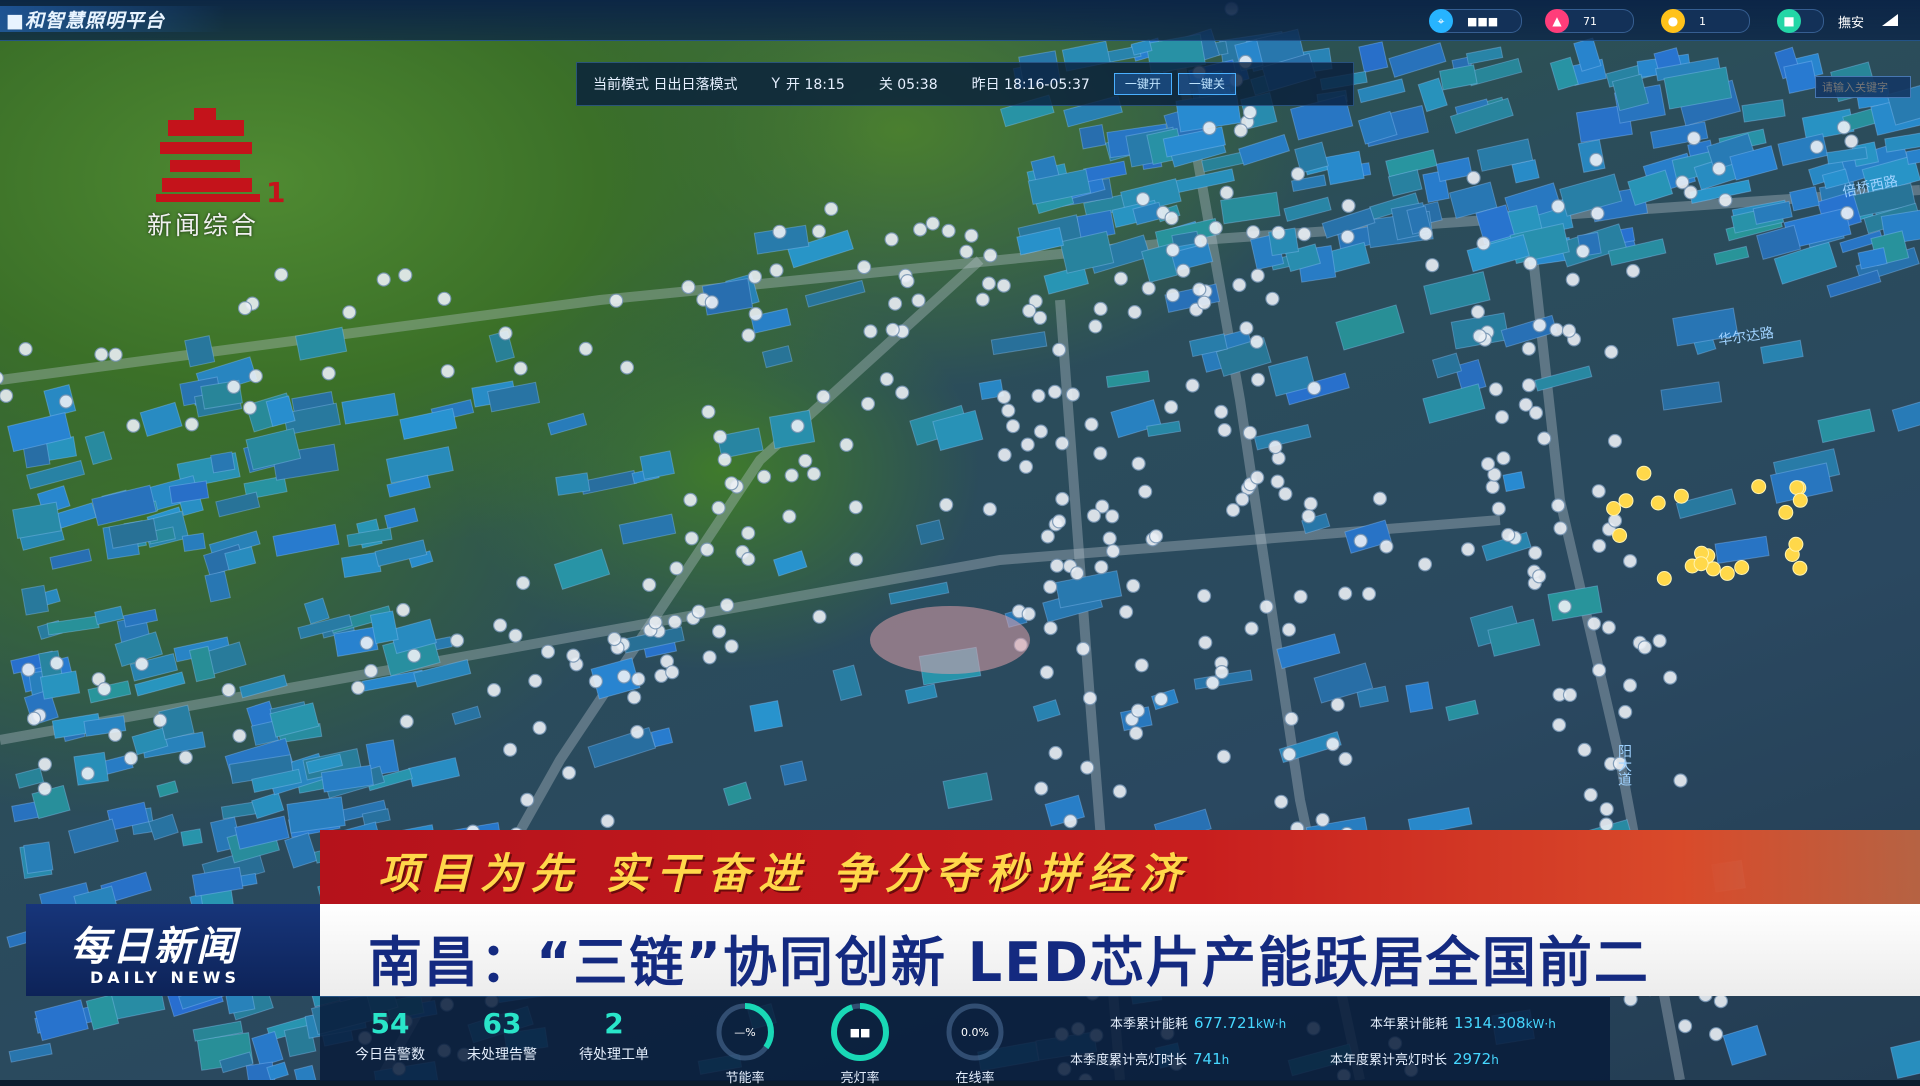  What do you see at coordinates (1624, 765) in the screenshot?
I see `map-label-road: 阳大道` at bounding box center [1624, 765].